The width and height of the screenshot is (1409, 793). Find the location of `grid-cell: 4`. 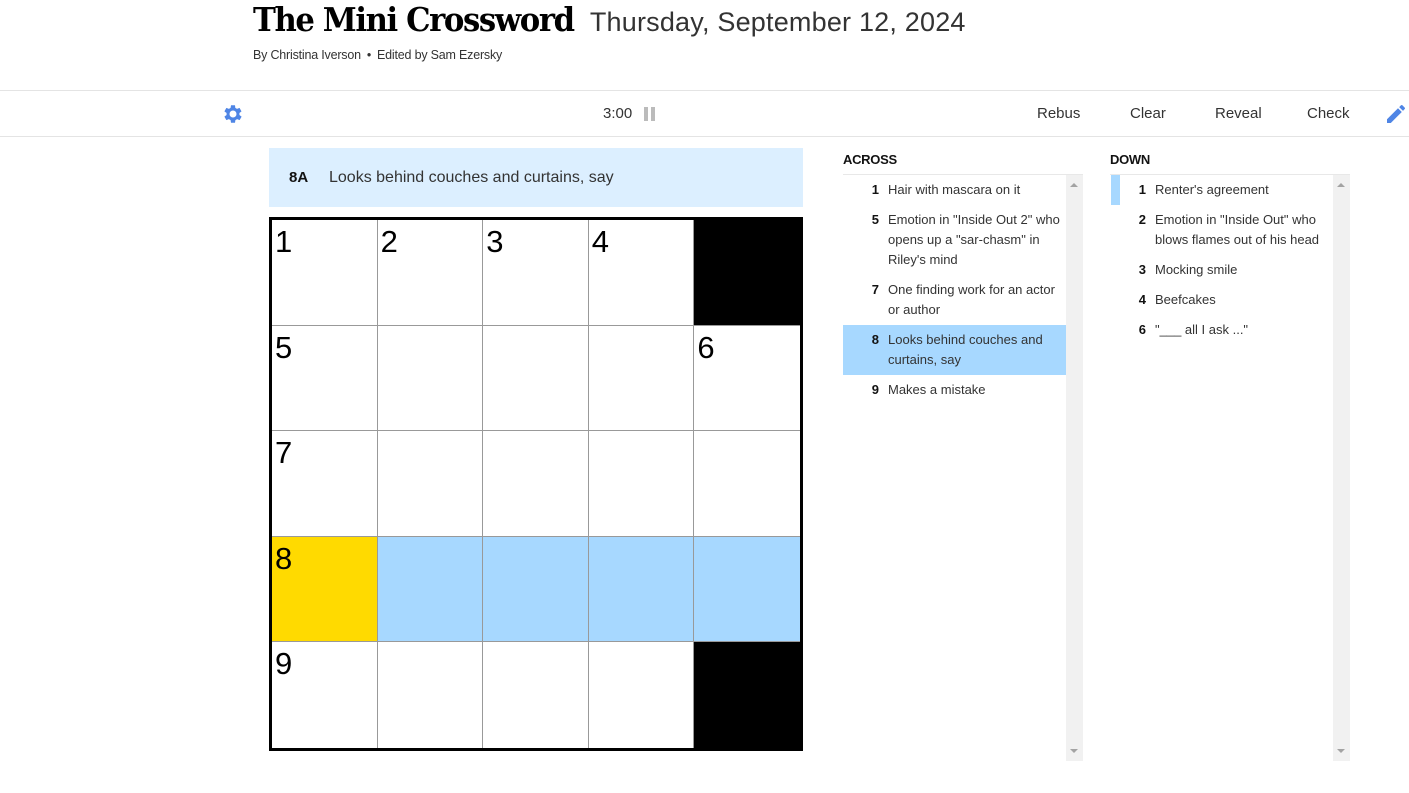

grid-cell: 4 is located at coordinates (641, 273).